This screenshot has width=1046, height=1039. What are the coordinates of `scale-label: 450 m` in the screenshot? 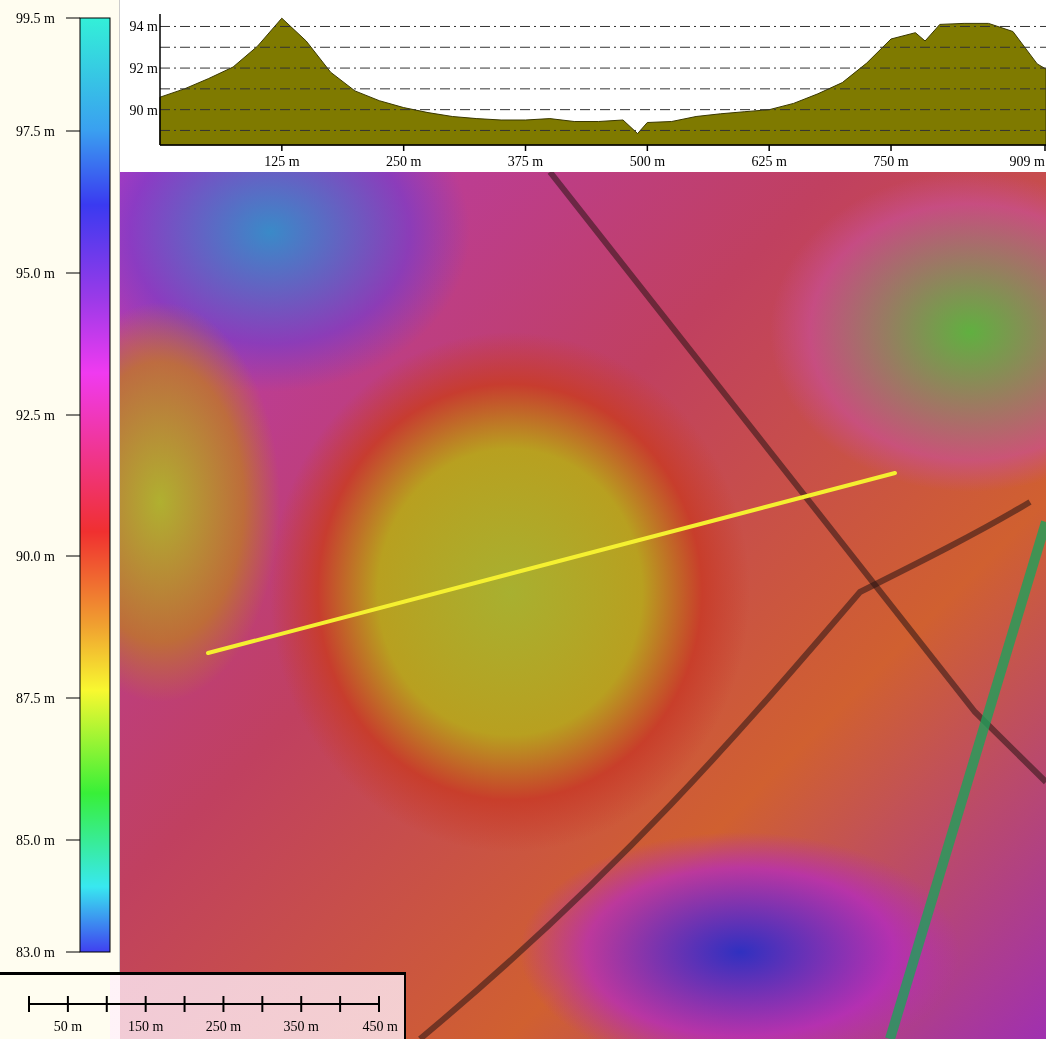 It's located at (380, 1026).